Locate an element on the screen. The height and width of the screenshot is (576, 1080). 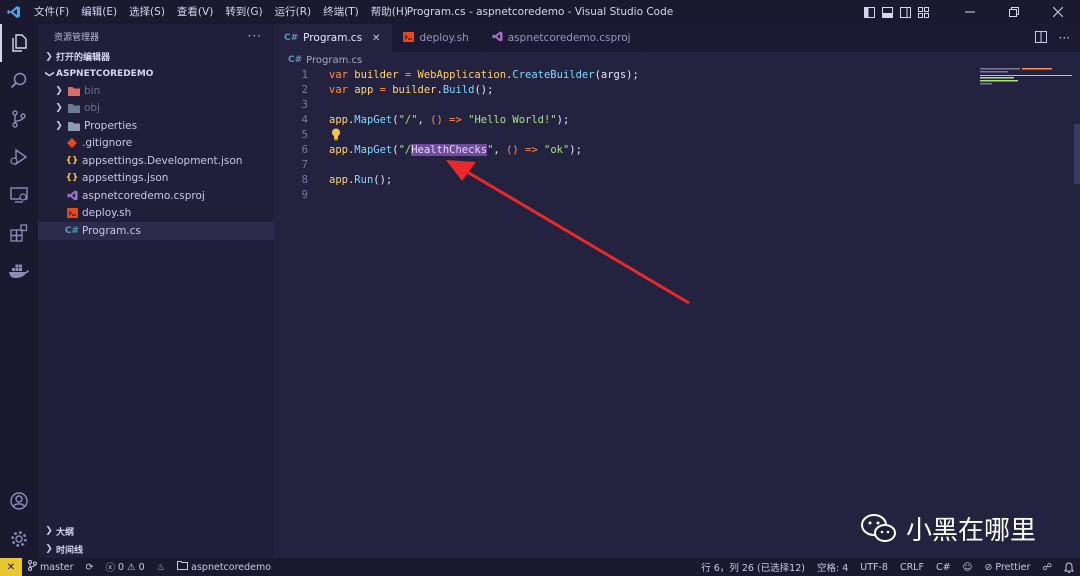
settings-gear-icon is located at coordinates (19, 539).